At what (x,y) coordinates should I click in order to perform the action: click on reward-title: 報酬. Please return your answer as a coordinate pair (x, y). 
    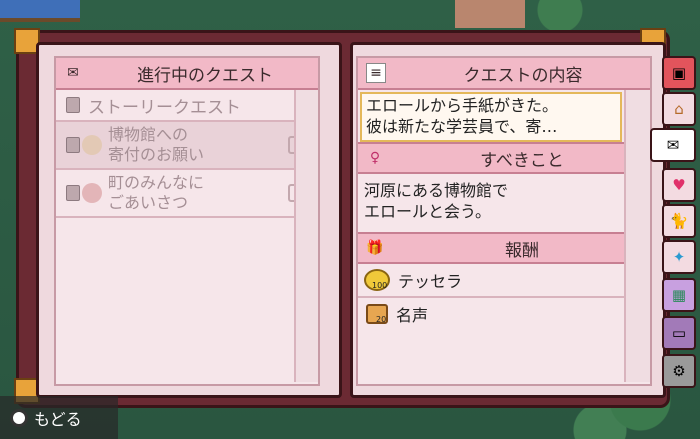
    Looking at the image, I should click on (522, 250).